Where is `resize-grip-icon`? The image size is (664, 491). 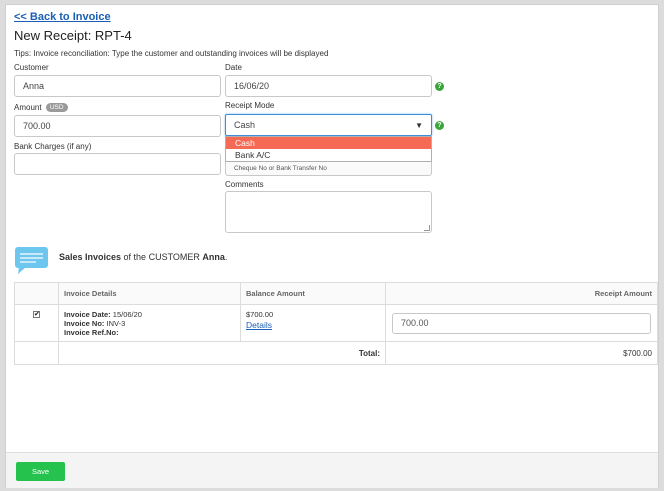 resize-grip-icon is located at coordinates (427, 228).